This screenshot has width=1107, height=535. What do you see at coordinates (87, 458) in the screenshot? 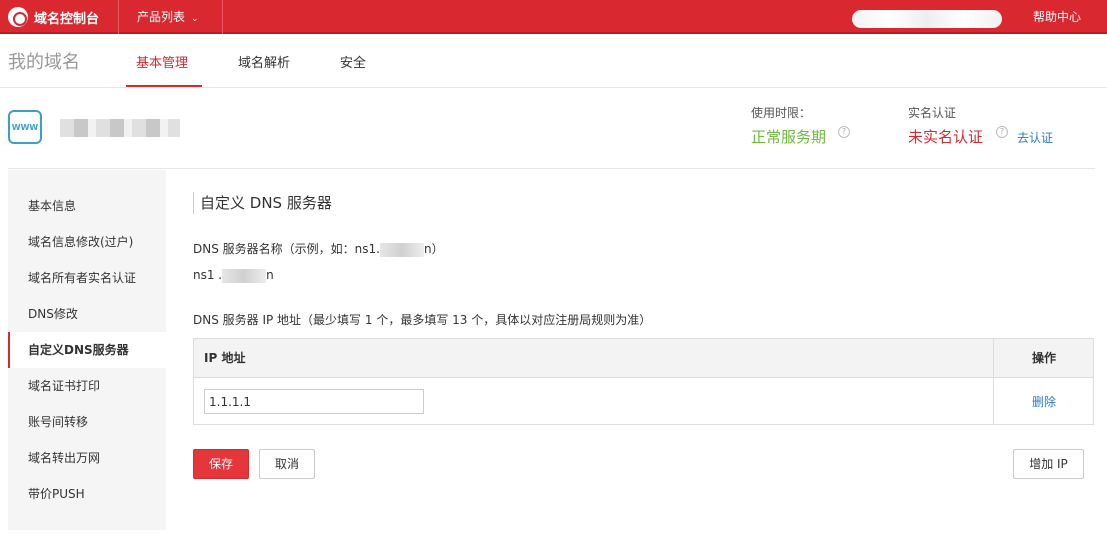
I see `sidebar-item-transfer-out: 域名转出万网` at bounding box center [87, 458].